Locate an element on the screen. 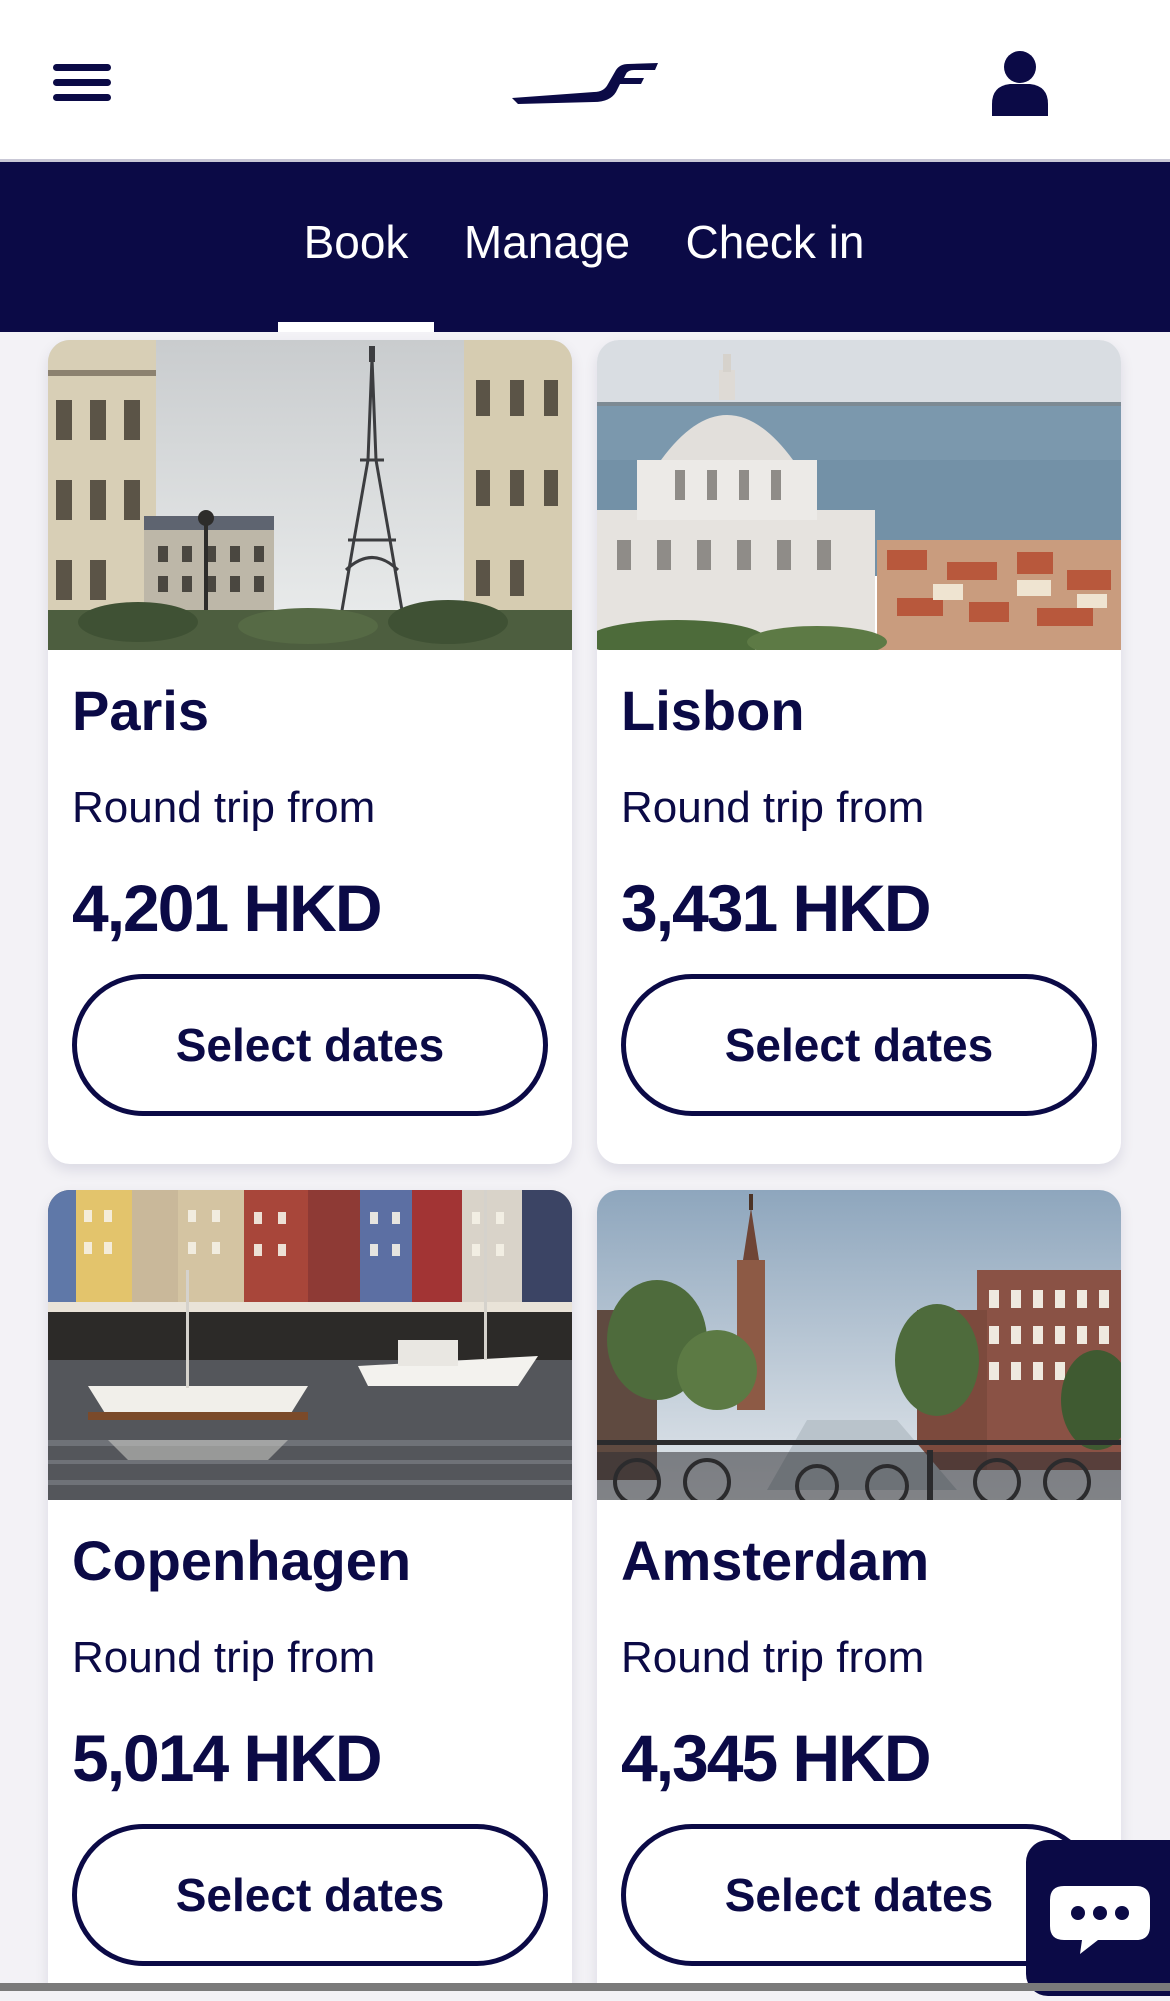 The image size is (1170, 2001). destination-price: 5,014 HKD is located at coordinates (227, 1758).